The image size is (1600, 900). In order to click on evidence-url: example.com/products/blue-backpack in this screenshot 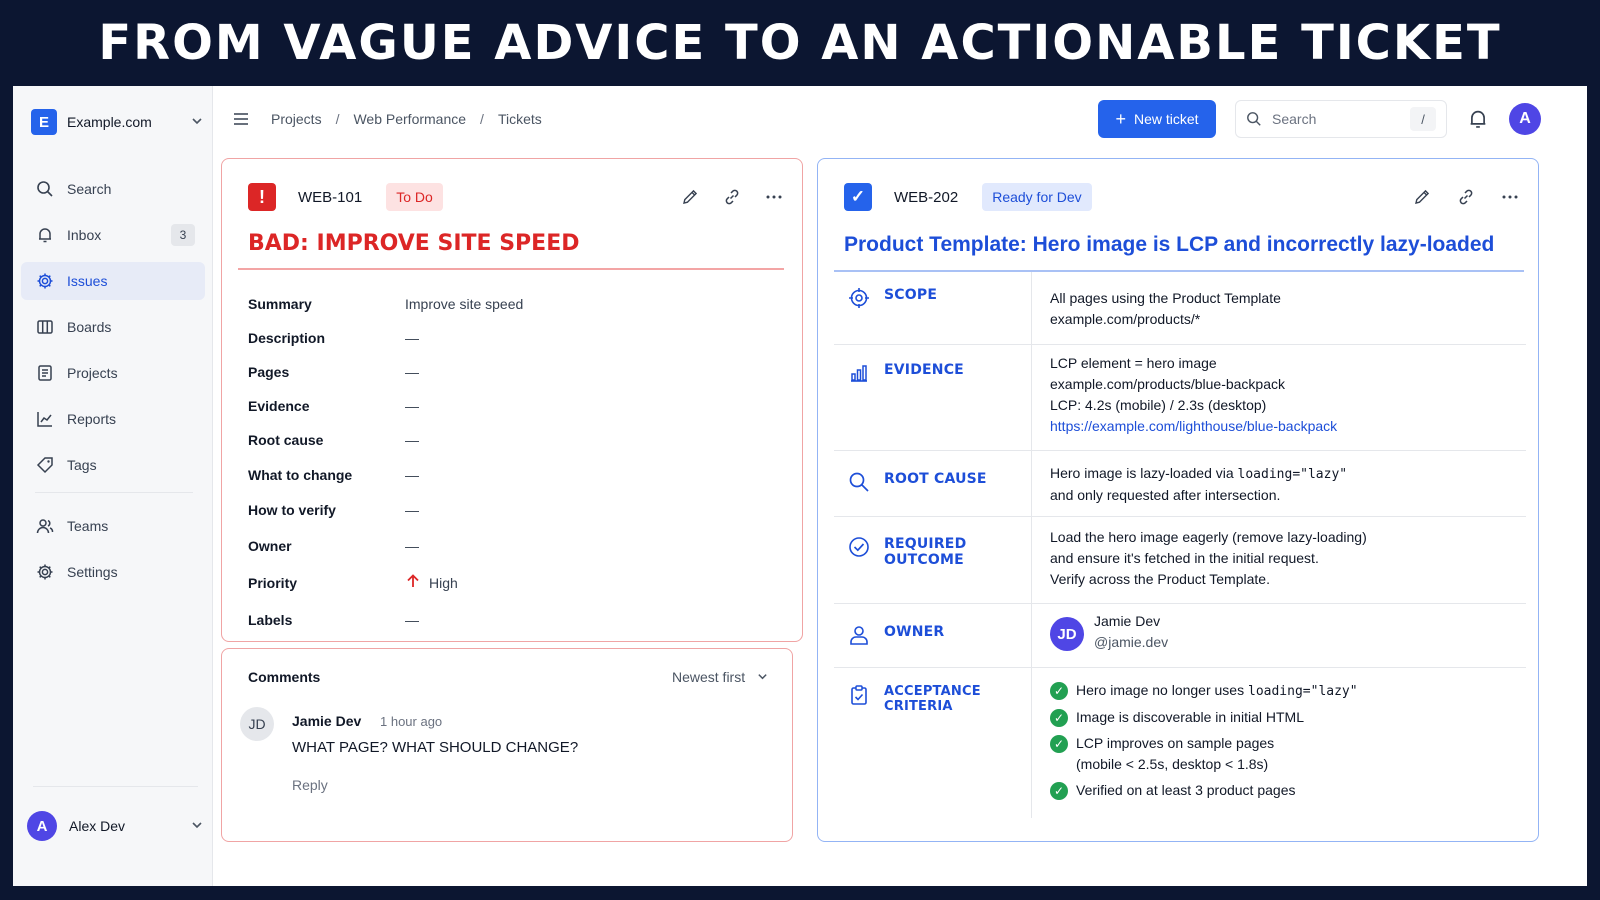, I will do `click(1168, 384)`.